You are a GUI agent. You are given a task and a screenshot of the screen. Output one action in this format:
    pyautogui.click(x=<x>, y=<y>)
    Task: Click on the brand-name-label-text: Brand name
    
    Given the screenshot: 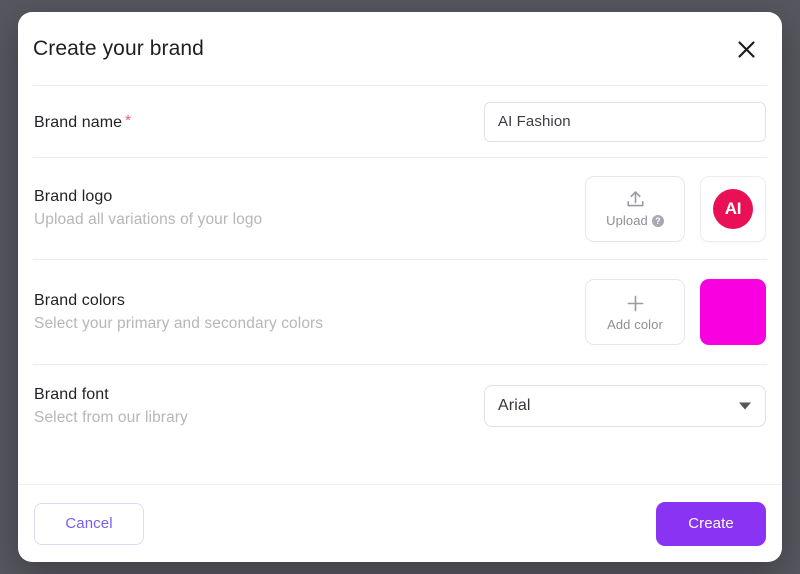 What is the action you would take?
    pyautogui.click(x=78, y=122)
    